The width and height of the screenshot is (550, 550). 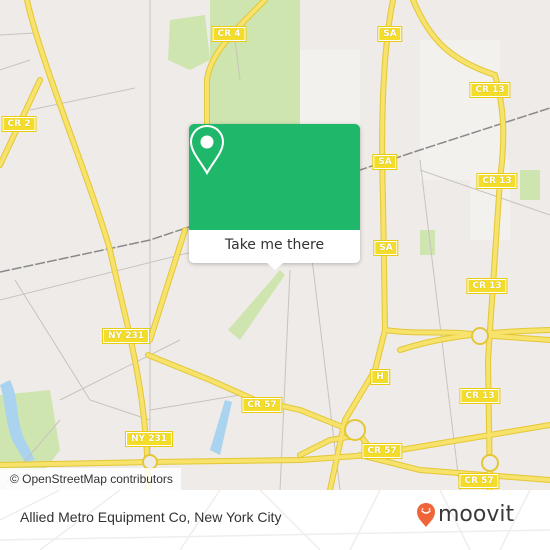 I want to click on map-pin-icon, so click(x=207, y=150).